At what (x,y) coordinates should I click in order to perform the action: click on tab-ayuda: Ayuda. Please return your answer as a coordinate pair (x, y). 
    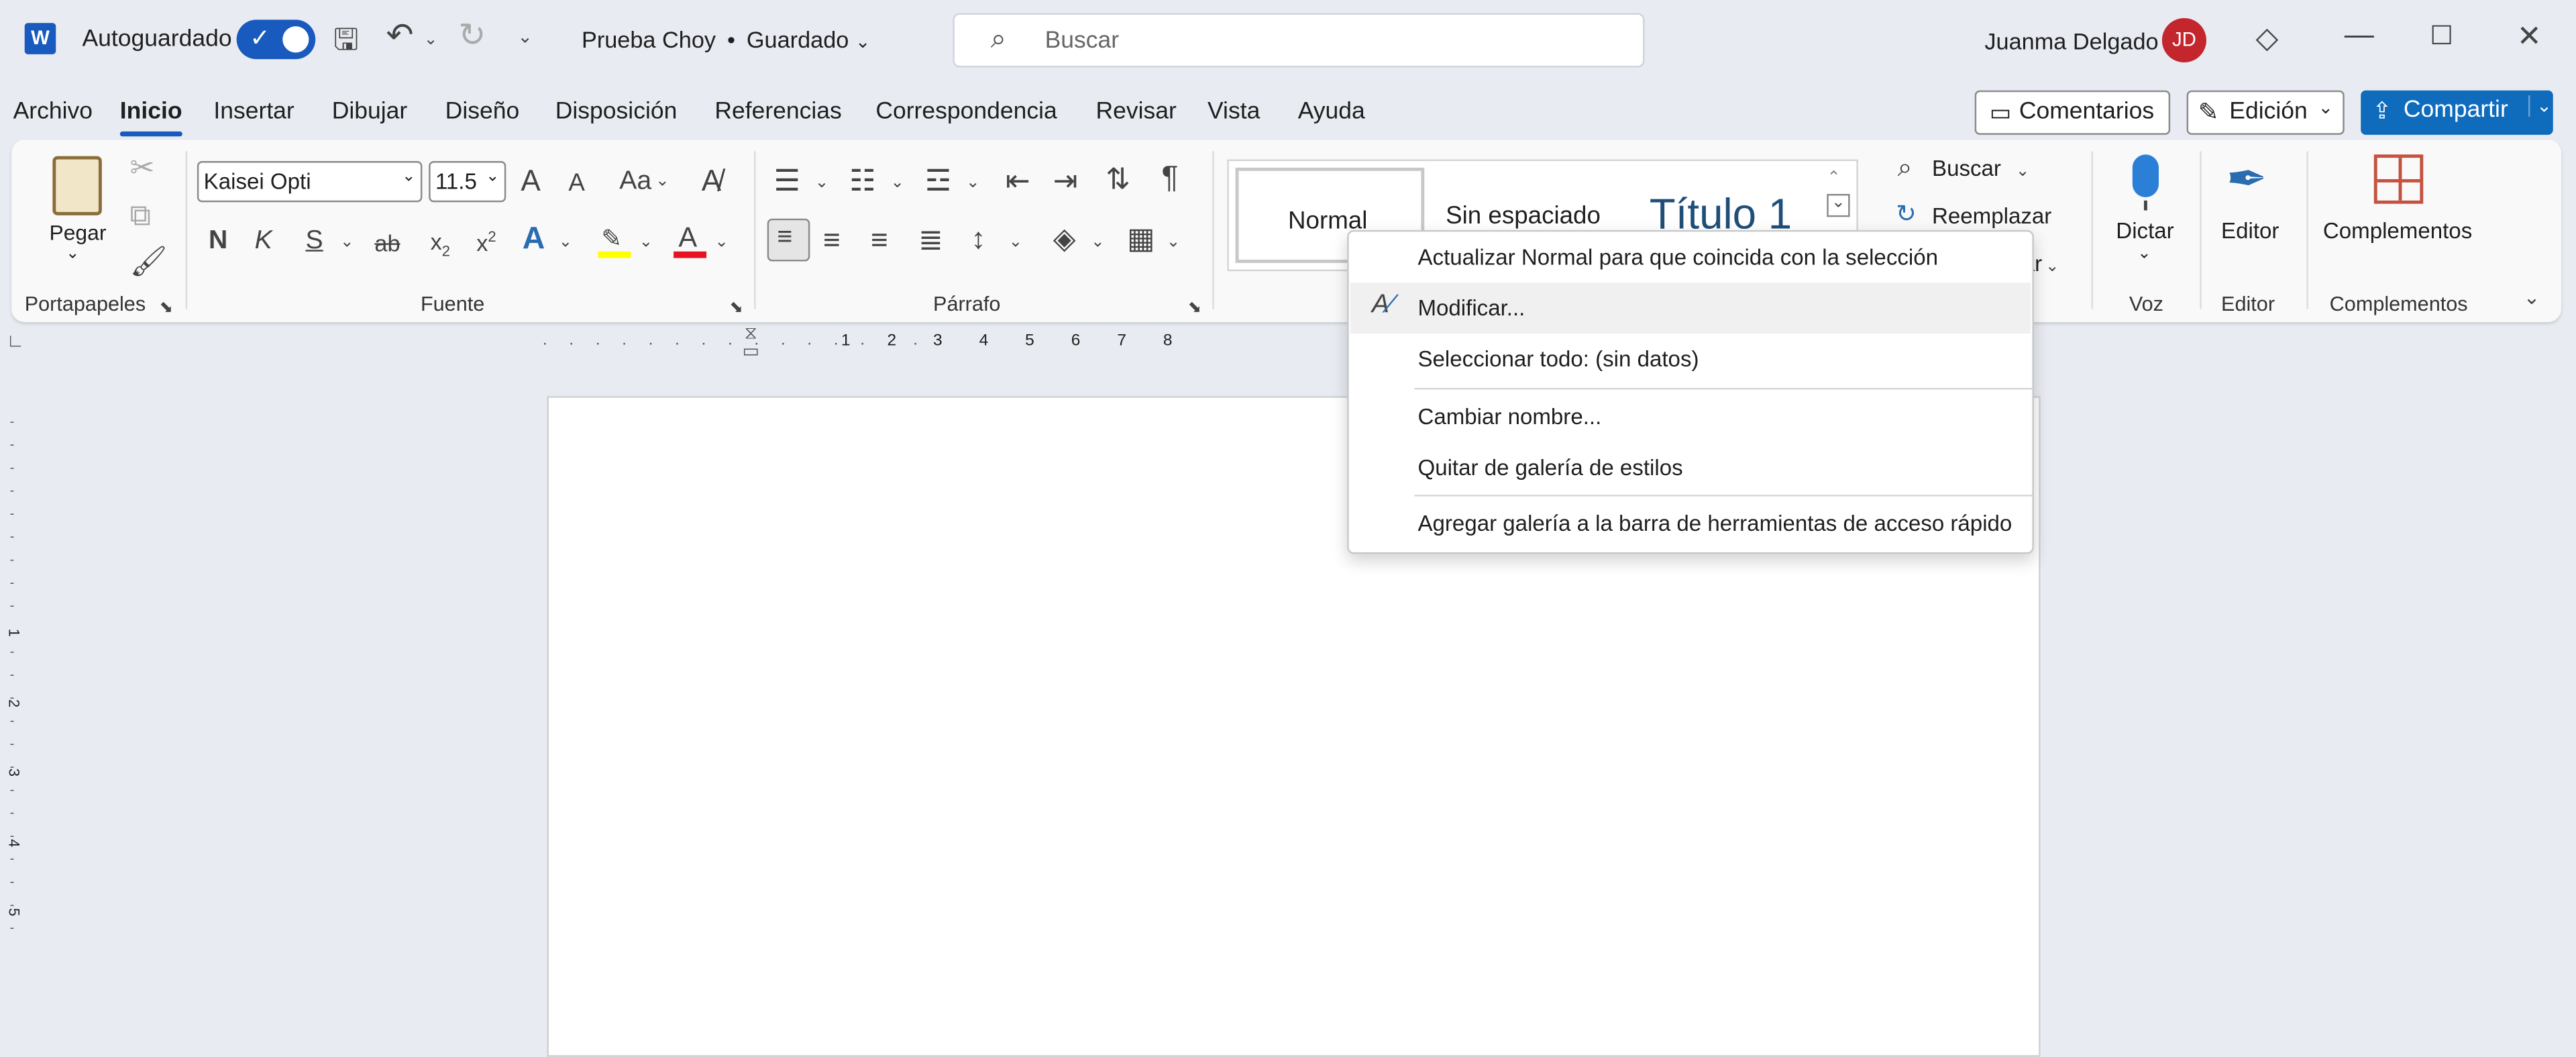
    Looking at the image, I should click on (1331, 112).